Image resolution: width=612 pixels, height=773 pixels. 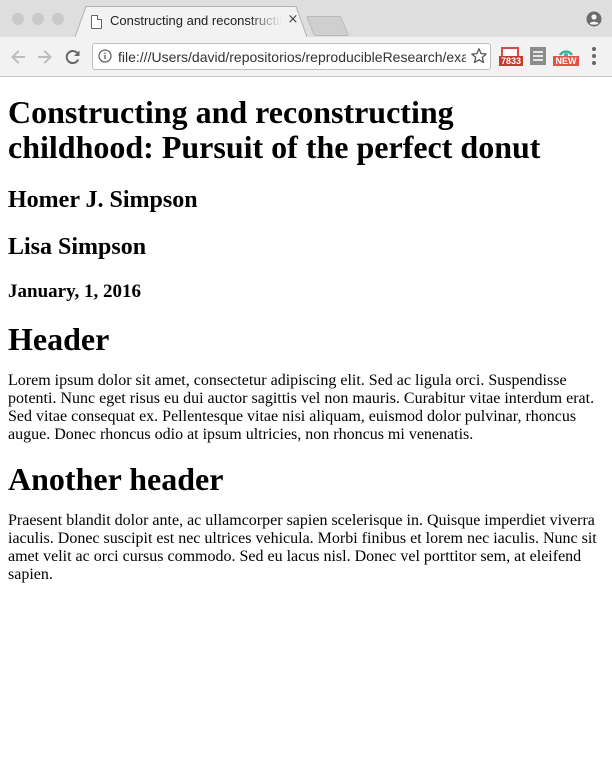 I want to click on section-heading: Header, so click(x=59, y=339).